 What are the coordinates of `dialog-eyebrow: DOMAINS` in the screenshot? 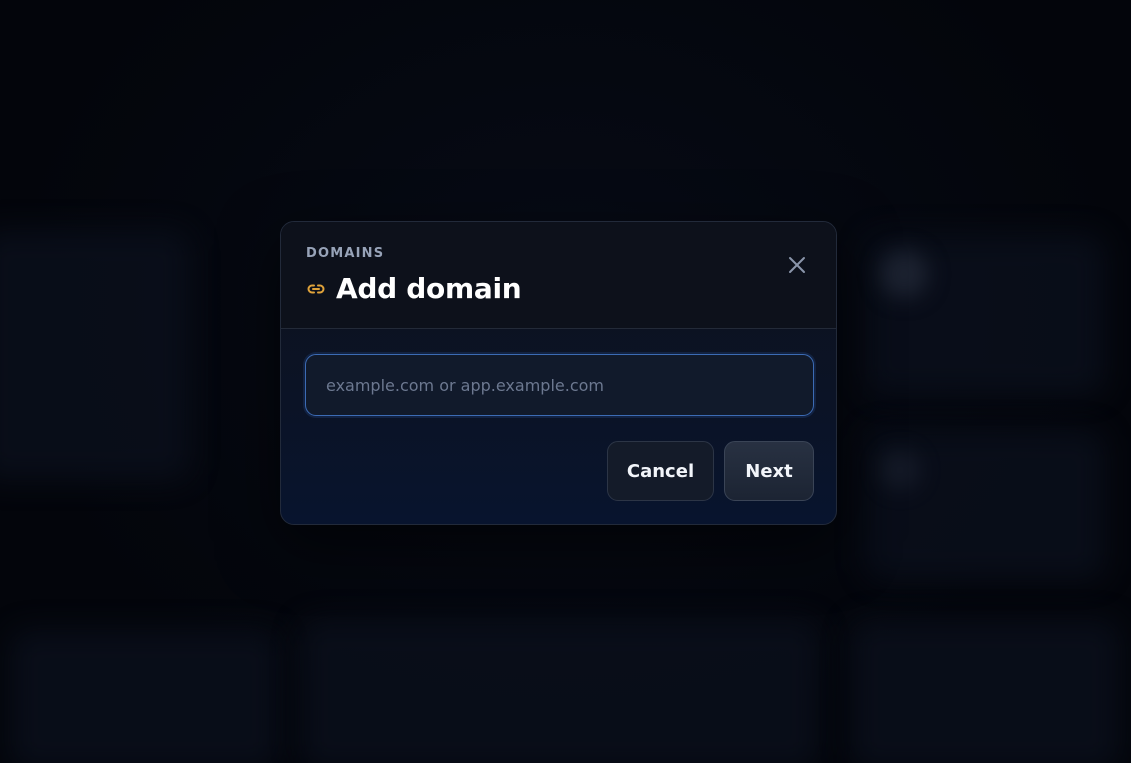 It's located at (345, 253).